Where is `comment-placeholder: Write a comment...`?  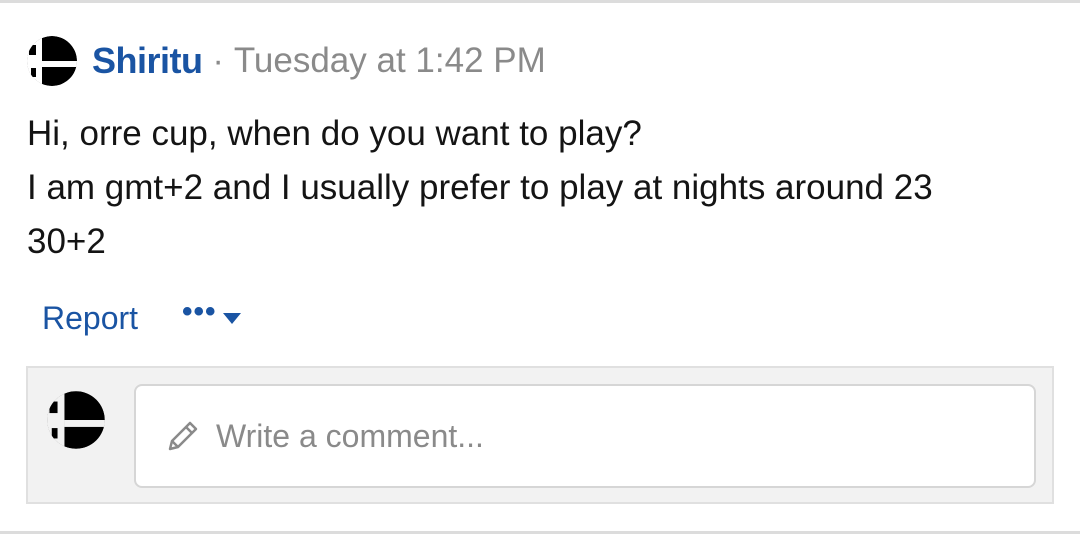
comment-placeholder: Write a comment... is located at coordinates (350, 435).